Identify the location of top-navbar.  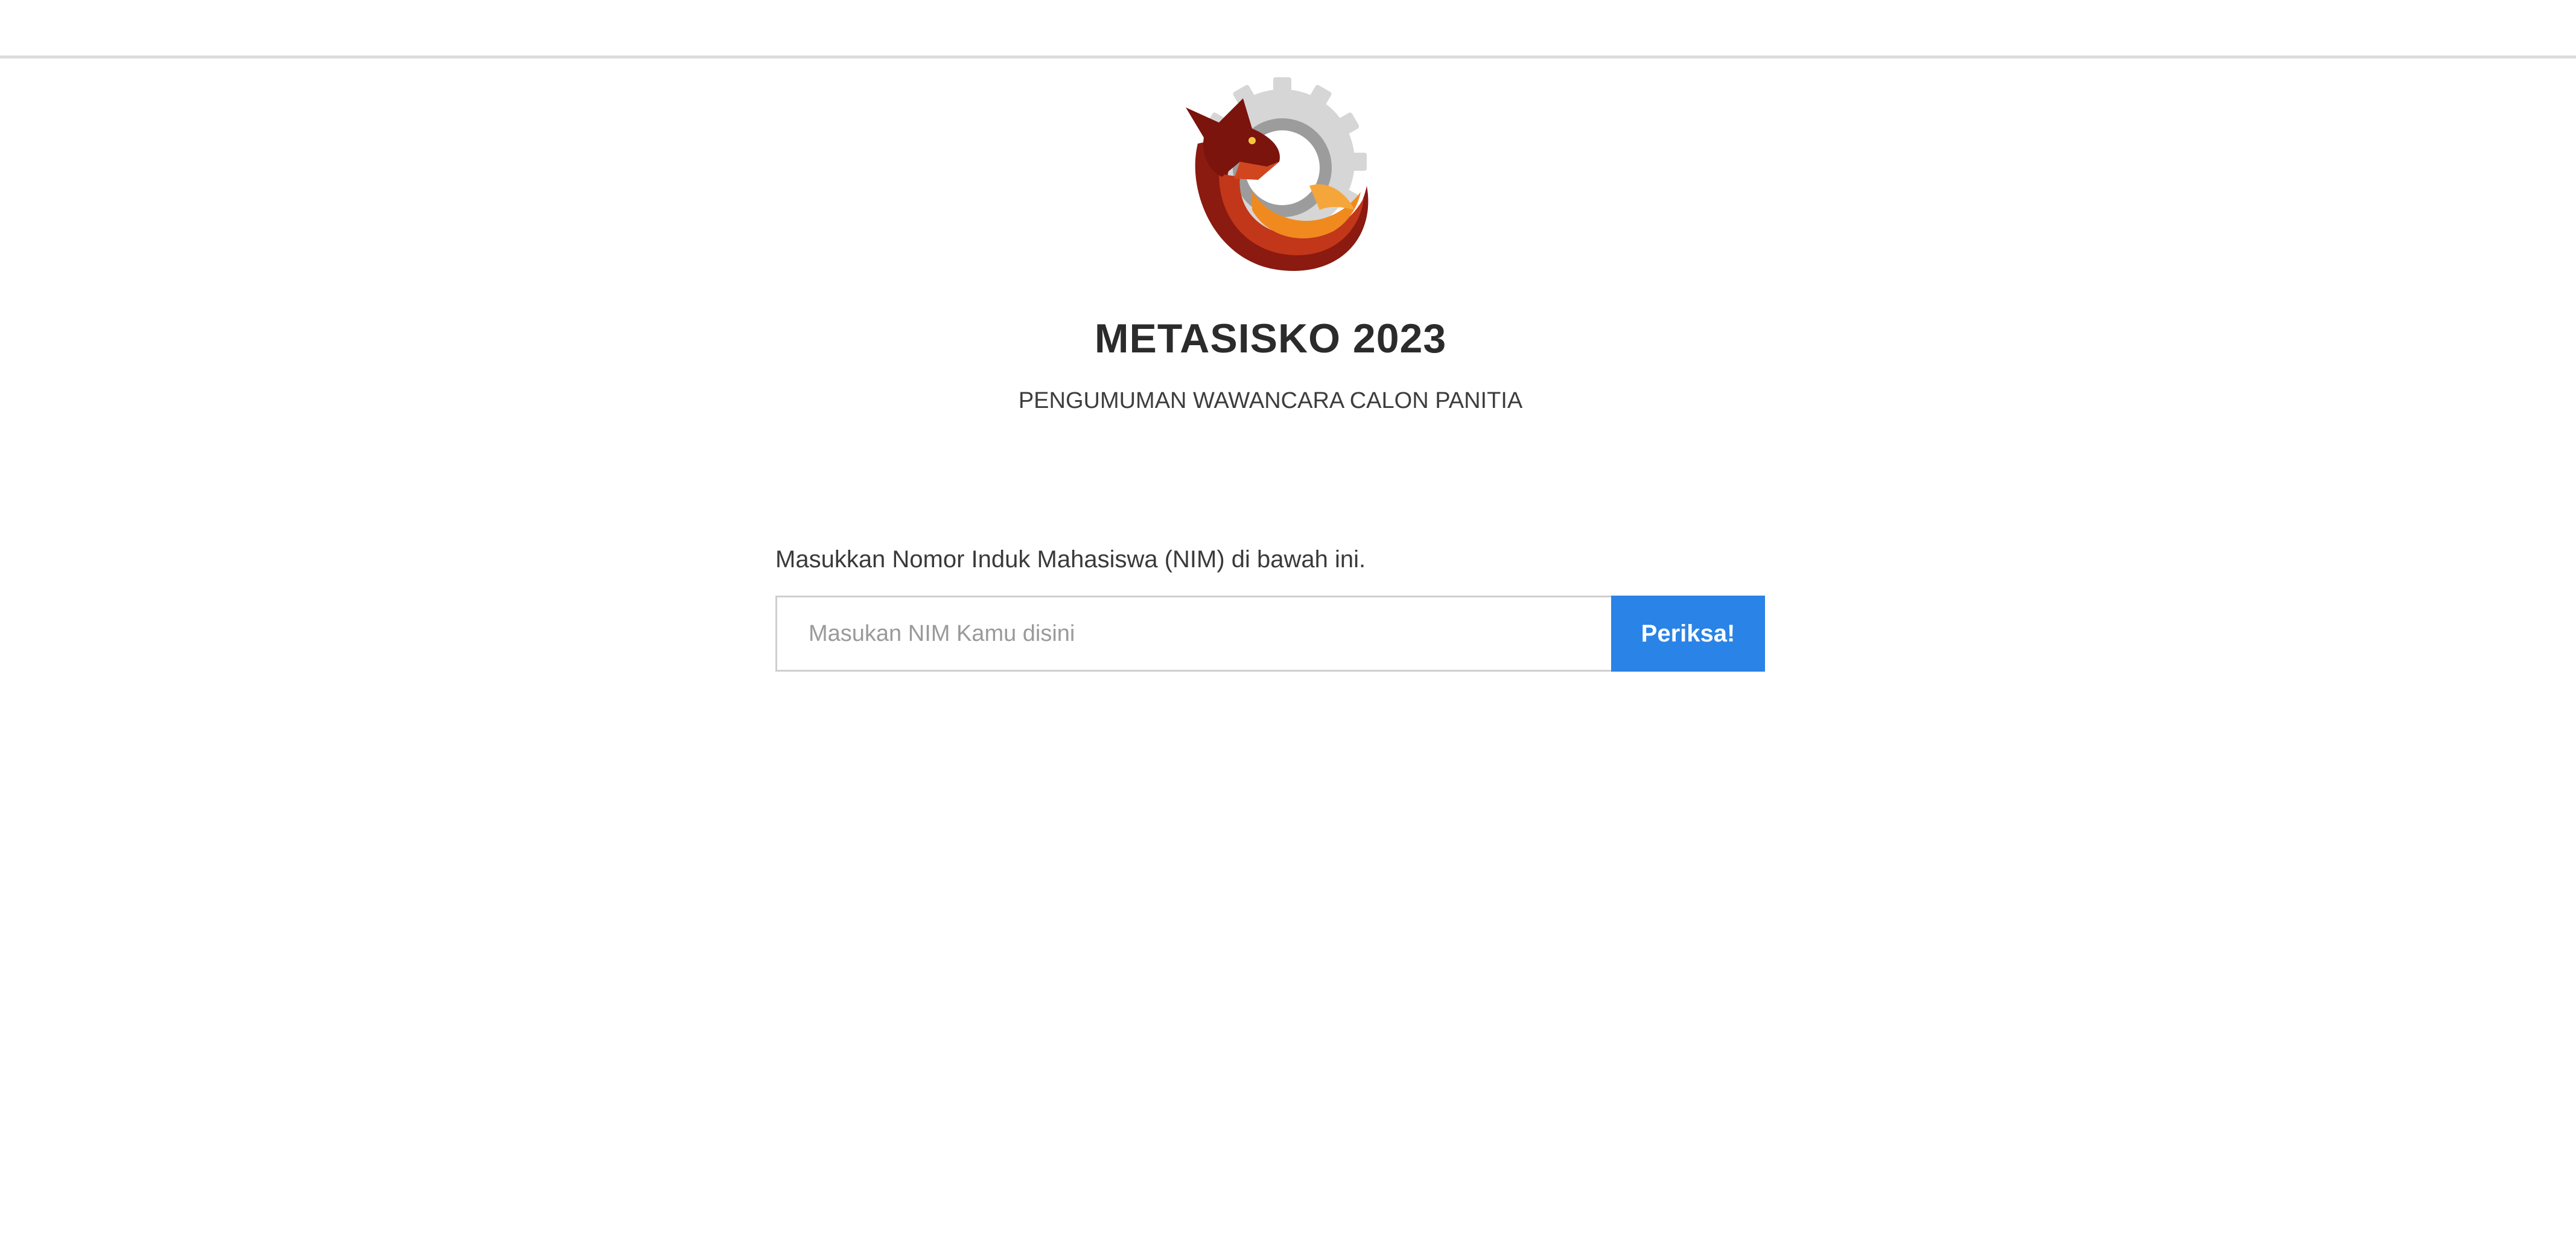
(1288, 29).